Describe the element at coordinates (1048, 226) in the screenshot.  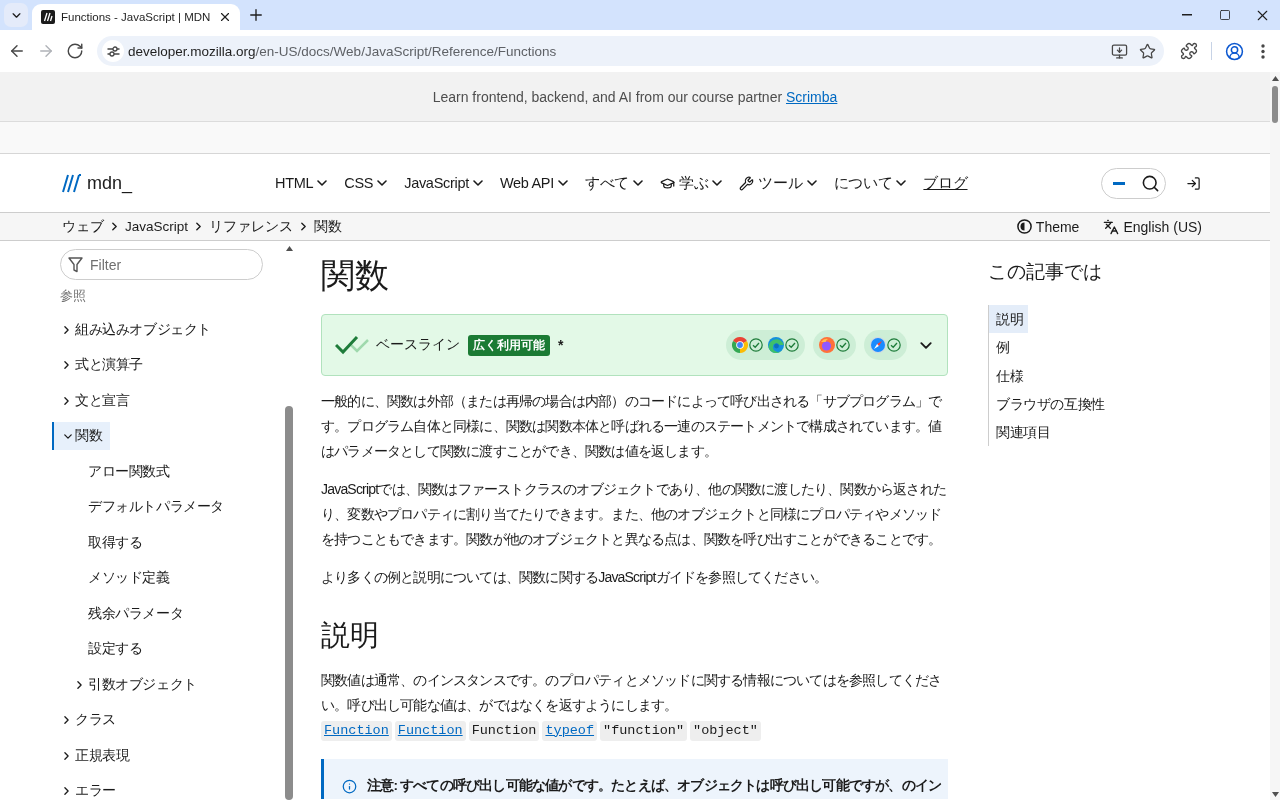
I see `theme-button: Theme` at that location.